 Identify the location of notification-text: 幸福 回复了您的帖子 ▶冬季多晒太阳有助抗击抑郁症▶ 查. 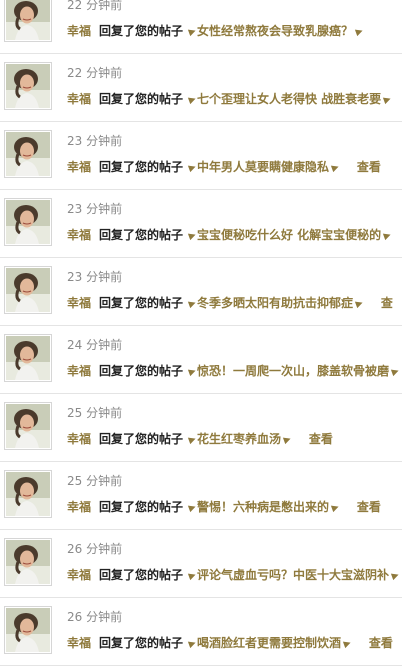
(234, 303).